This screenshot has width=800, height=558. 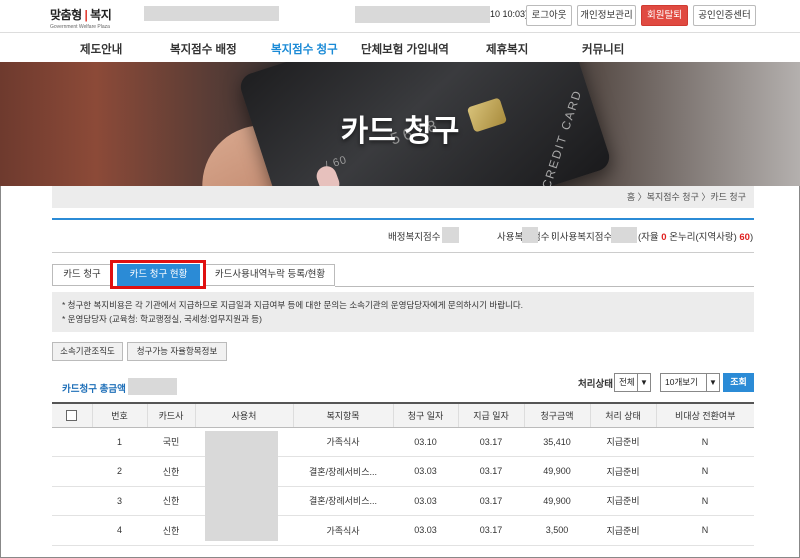 I want to click on used-points-value, so click(x=530, y=235).